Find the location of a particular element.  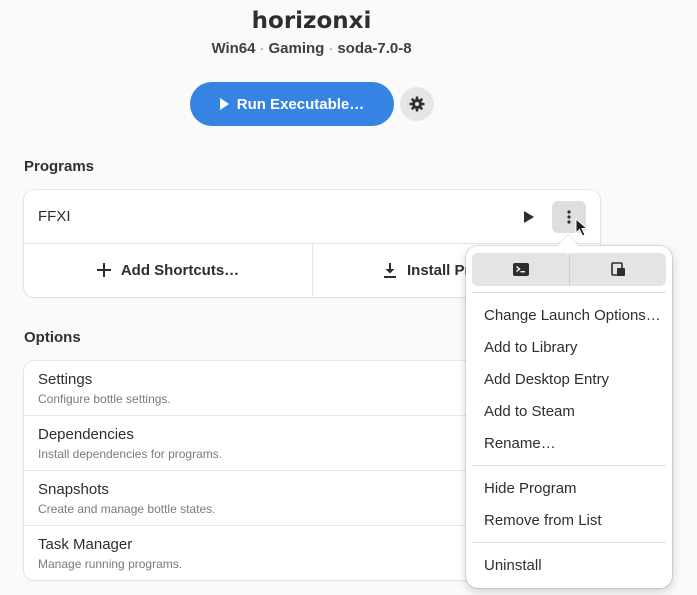

program-row: FFXI is located at coordinates (312, 217).